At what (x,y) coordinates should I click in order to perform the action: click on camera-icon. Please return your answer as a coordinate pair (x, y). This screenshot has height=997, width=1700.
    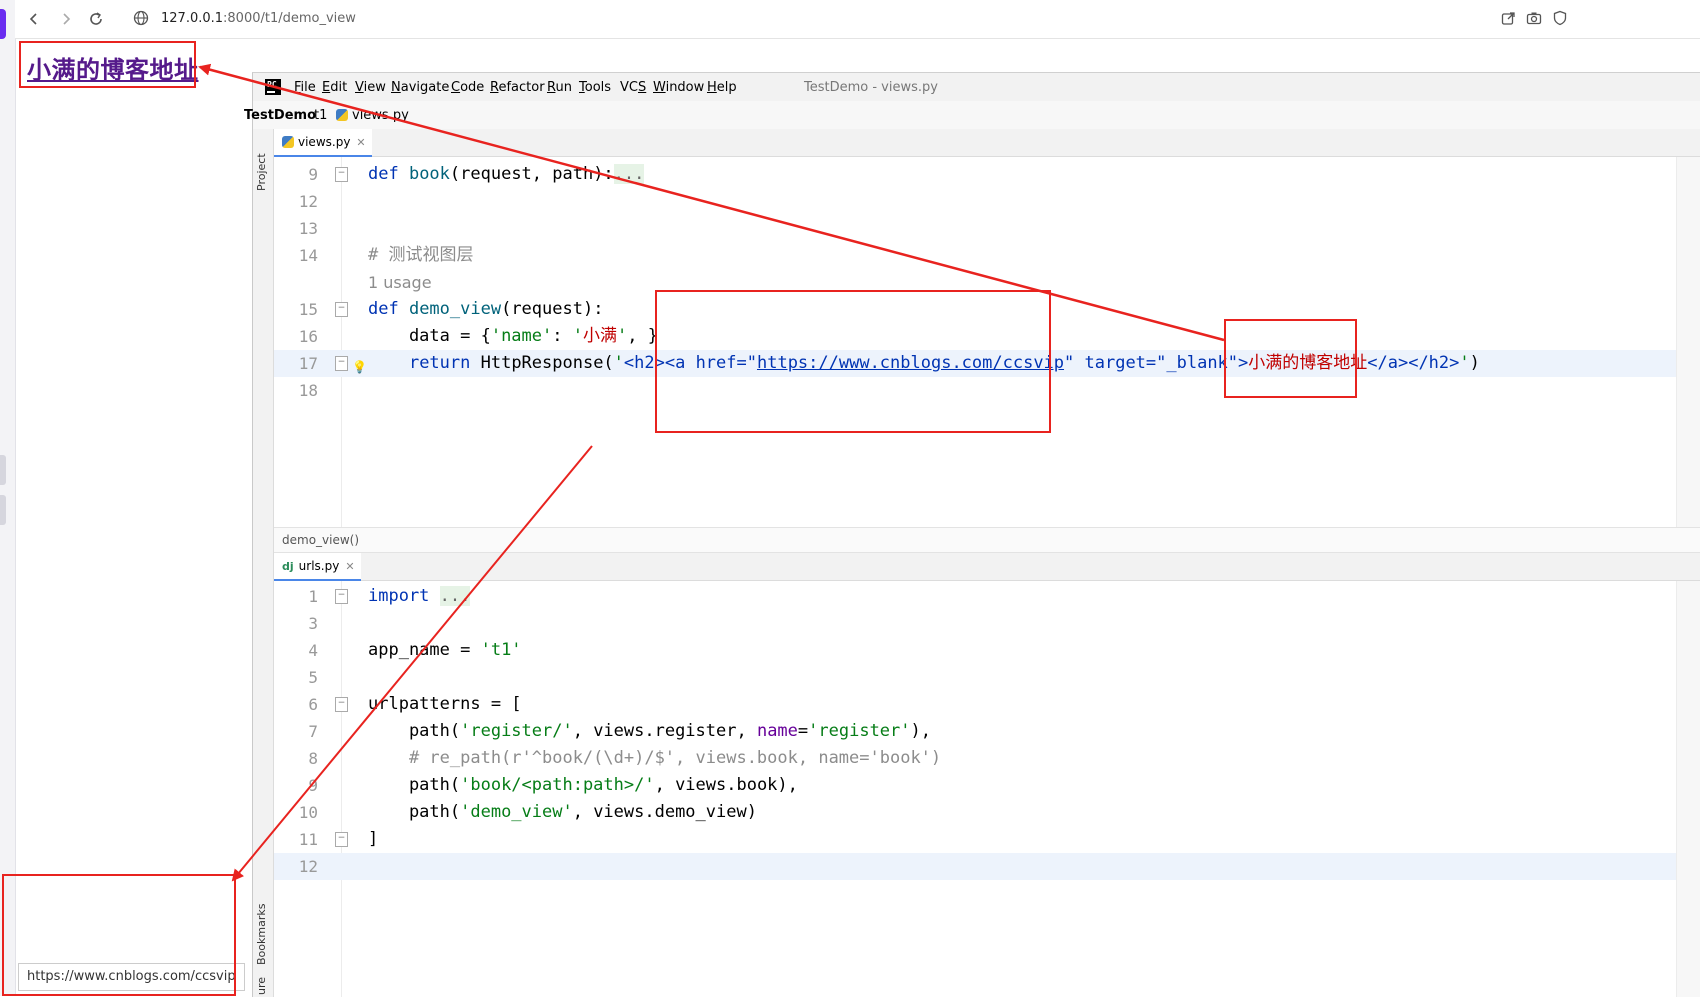
    Looking at the image, I should click on (1534, 18).